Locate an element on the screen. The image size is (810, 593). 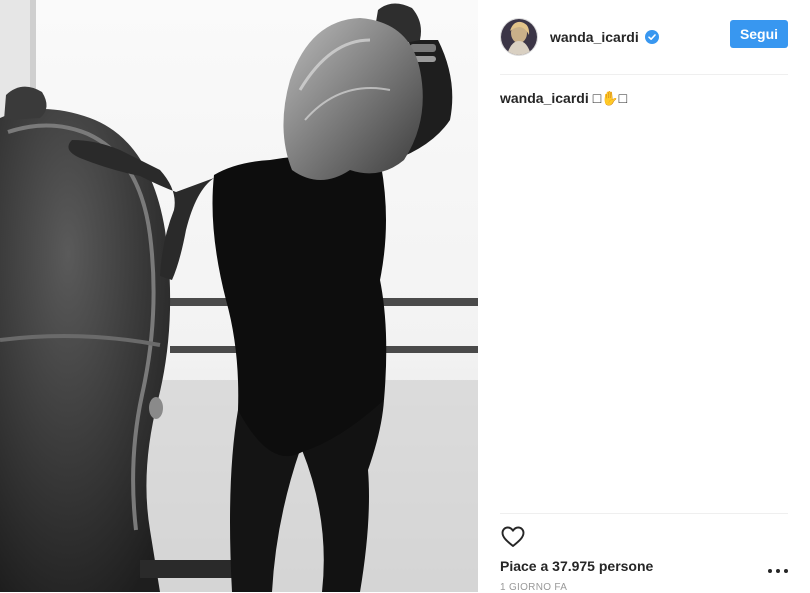
post-header: wanda_icardi Segui is located at coordinates (644, 37).